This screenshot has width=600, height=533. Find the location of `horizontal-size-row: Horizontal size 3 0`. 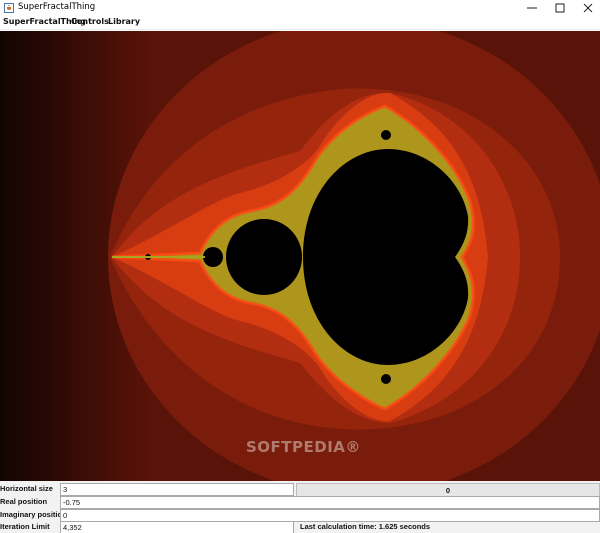

horizontal-size-row: Horizontal size 3 0 is located at coordinates (300, 490).